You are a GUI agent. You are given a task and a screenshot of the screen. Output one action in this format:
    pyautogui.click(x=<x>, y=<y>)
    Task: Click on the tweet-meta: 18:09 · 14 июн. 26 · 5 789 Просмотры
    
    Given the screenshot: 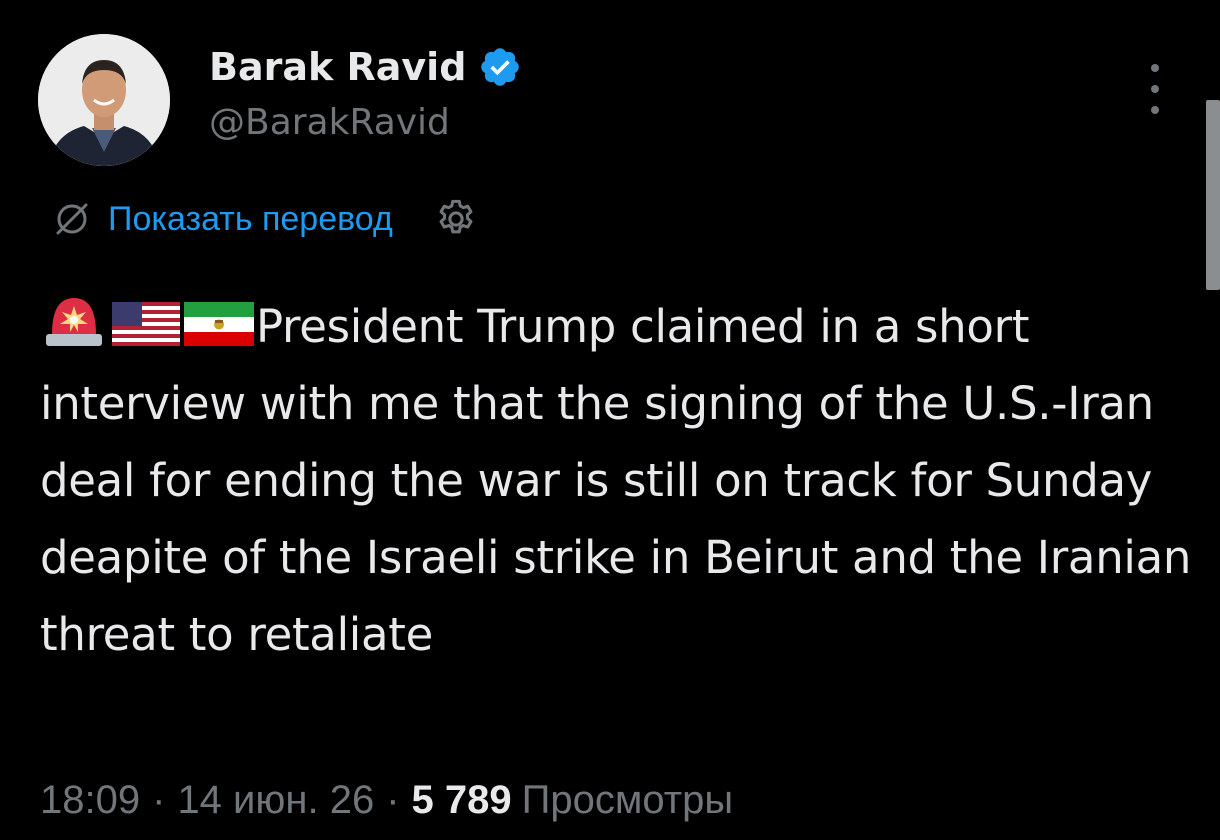 What is the action you would take?
    pyautogui.click(x=386, y=800)
    